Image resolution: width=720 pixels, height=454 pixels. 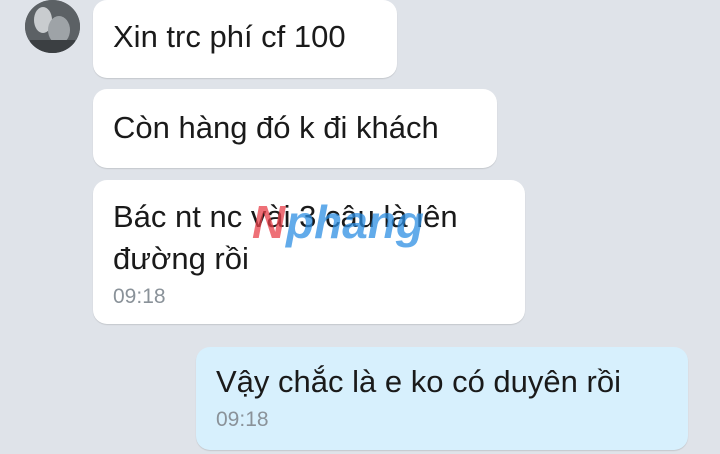 What do you see at coordinates (285, 237) in the screenshot?
I see `message-text: Bác nt nc vài 3 câu là lên đường rồi` at bounding box center [285, 237].